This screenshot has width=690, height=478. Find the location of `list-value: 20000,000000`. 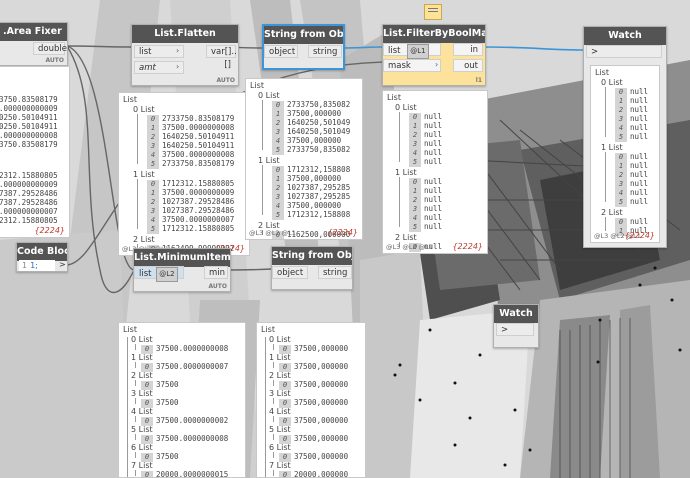

list-value: 20000,000000 is located at coordinates (321, 474).